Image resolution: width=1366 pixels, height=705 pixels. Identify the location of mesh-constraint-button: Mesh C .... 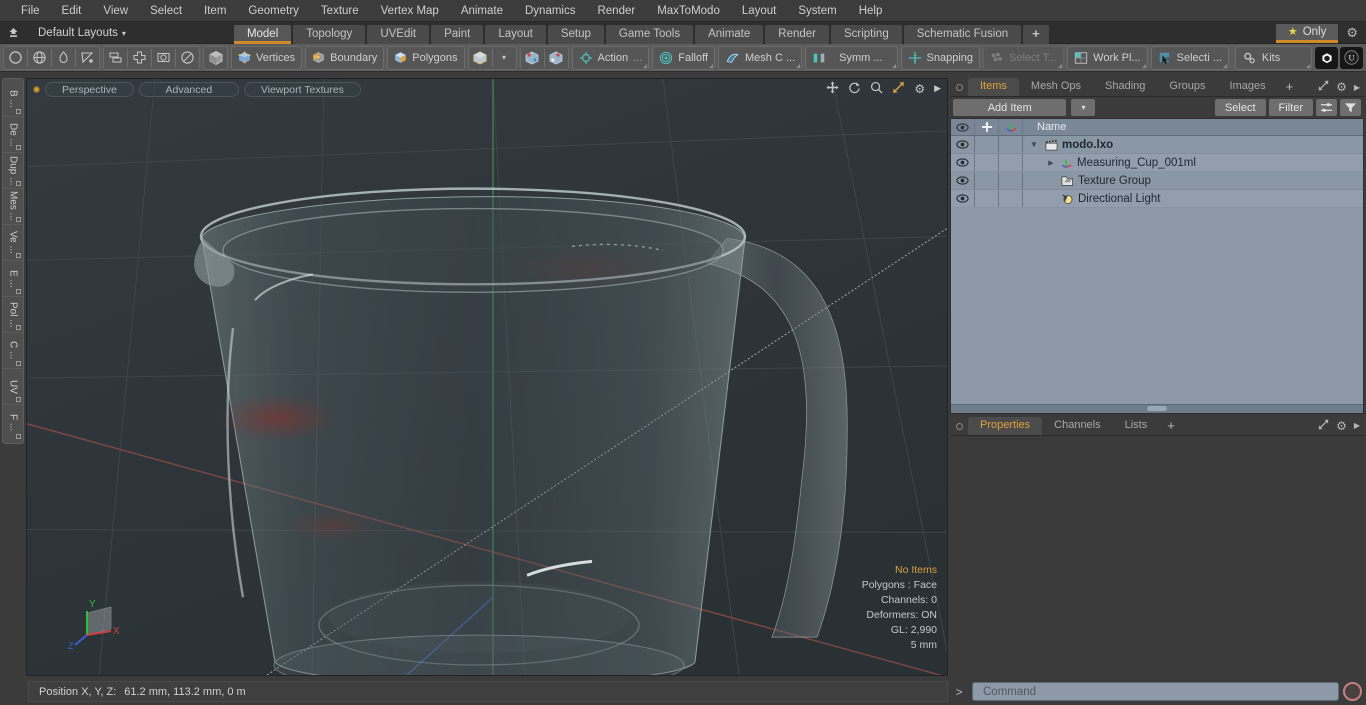
(760, 57).